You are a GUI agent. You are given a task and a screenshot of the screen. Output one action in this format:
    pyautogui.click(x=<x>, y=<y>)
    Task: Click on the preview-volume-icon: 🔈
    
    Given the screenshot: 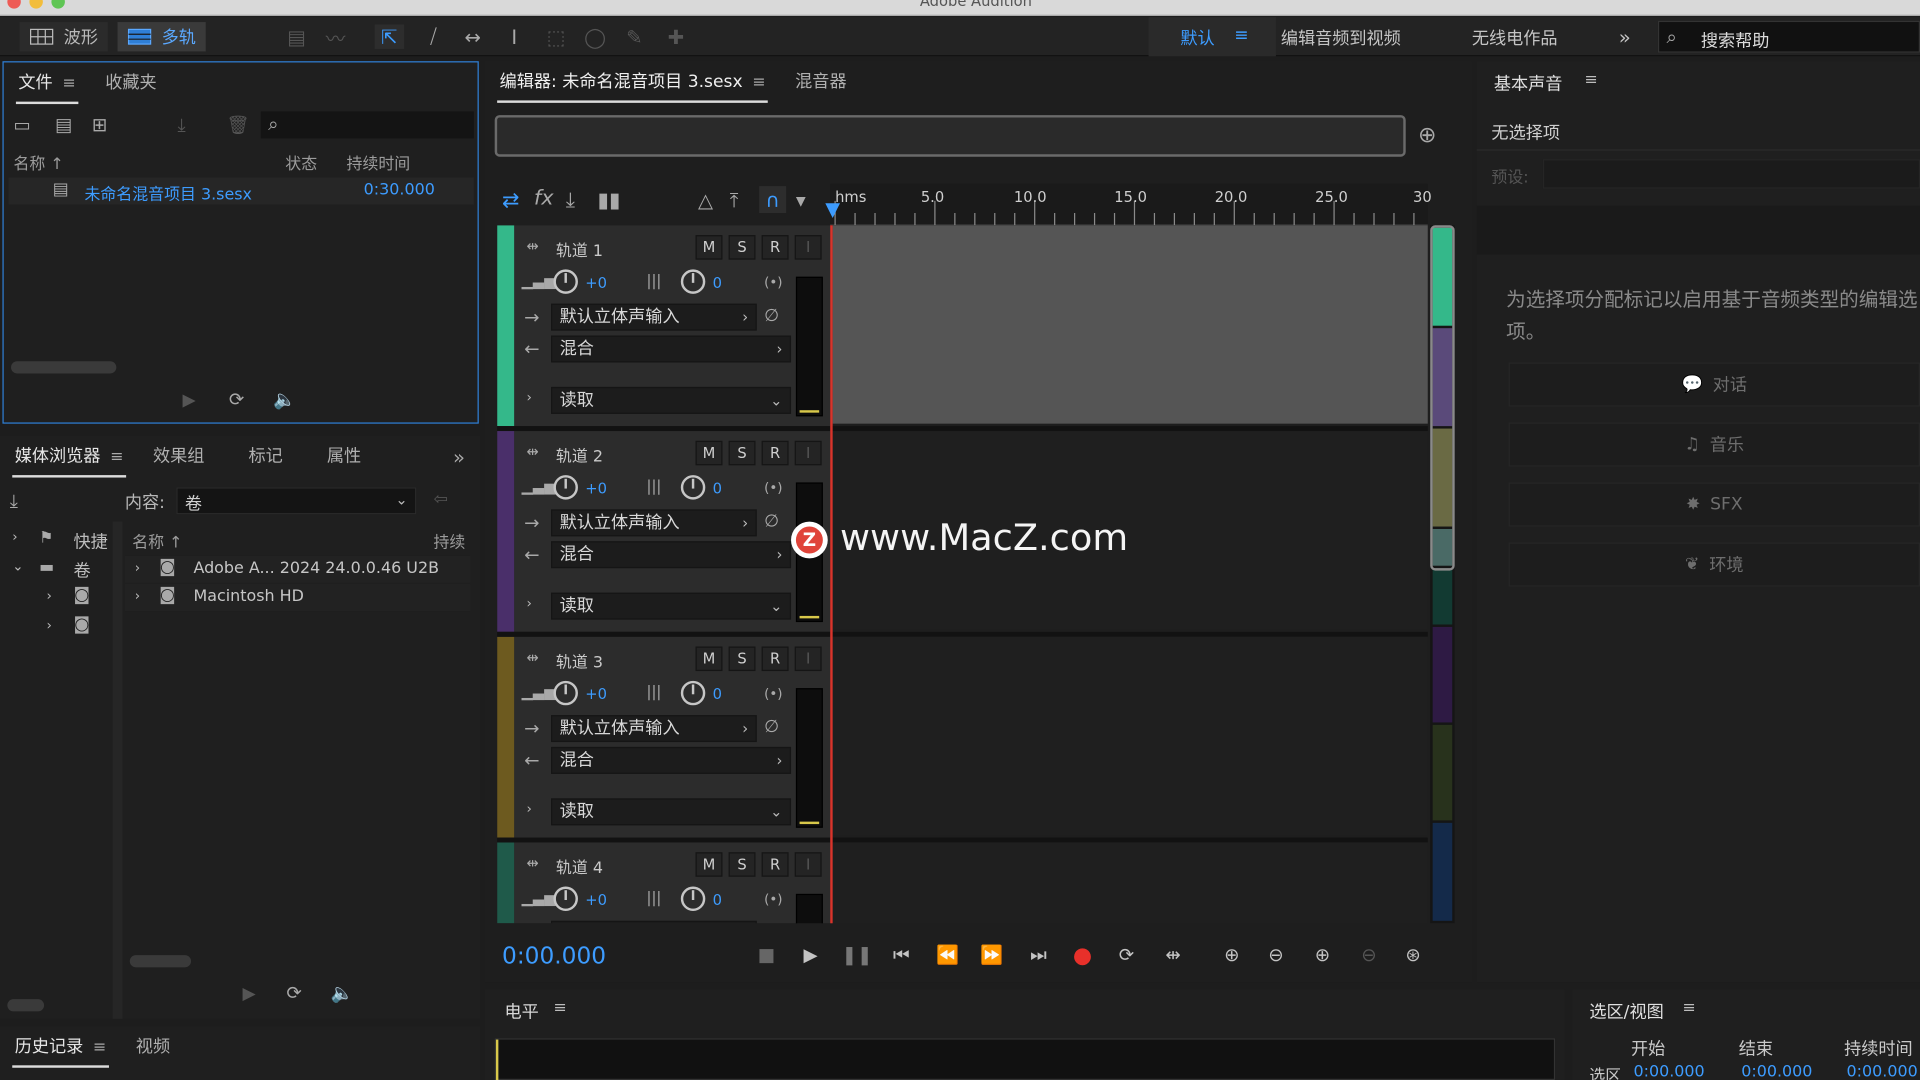 What is the action you would take?
    pyautogui.click(x=284, y=399)
    